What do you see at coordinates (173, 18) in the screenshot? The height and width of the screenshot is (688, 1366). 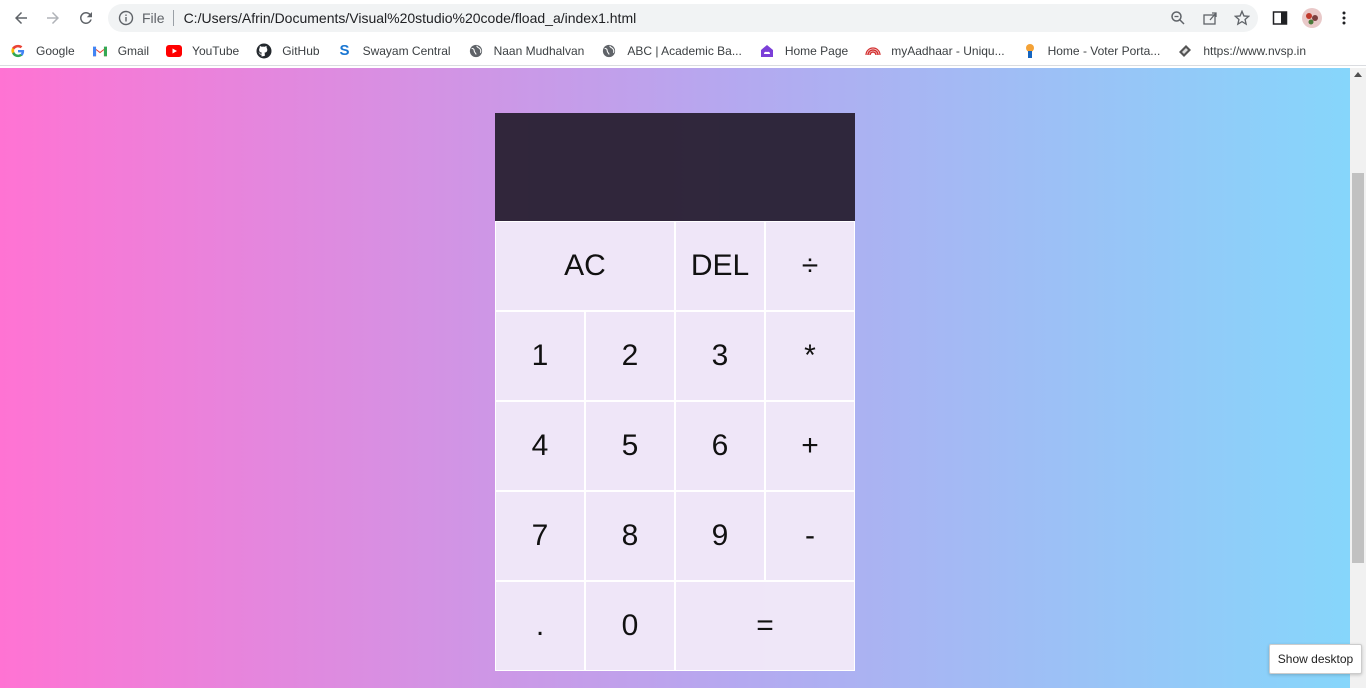 I see `separator` at bounding box center [173, 18].